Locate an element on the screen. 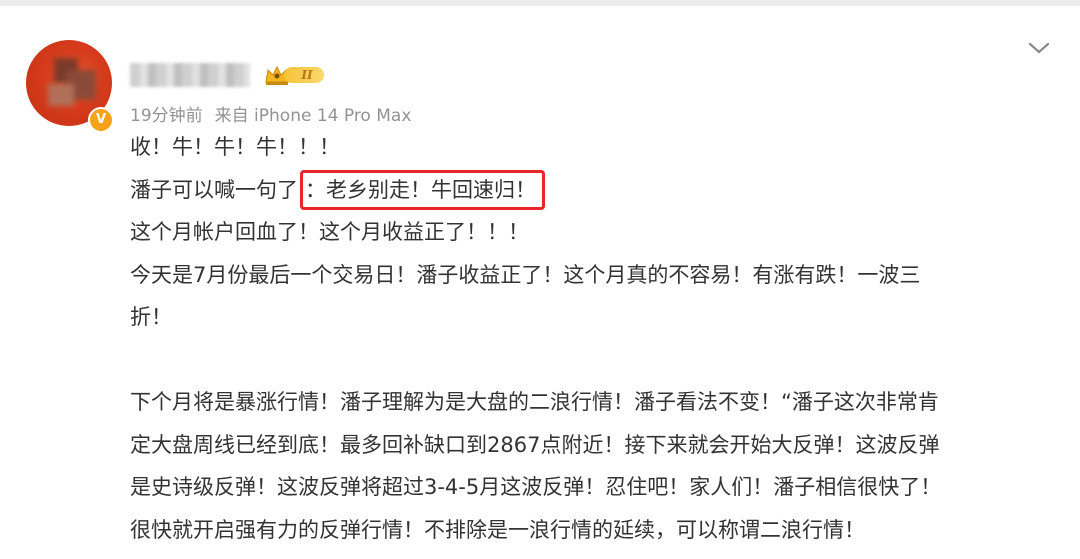 This screenshot has width=1080, height=559. level-label: II is located at coordinates (304, 75).